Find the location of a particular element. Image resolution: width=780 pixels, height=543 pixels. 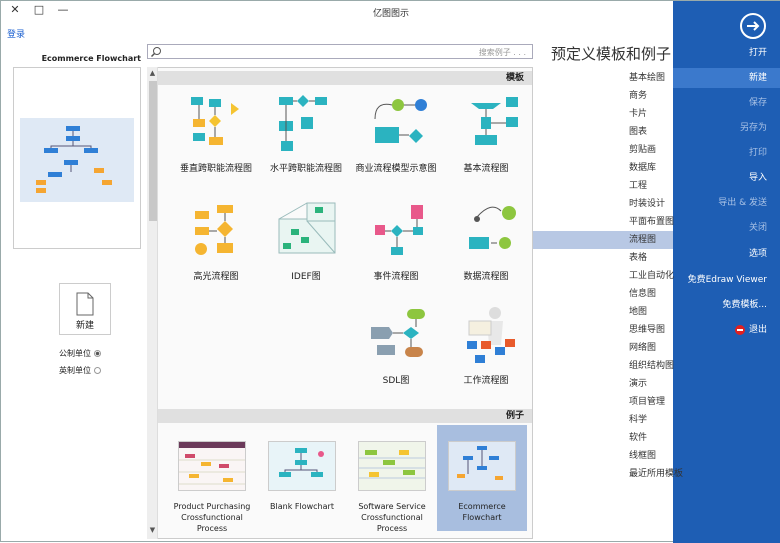

template-basic-flowchart: 基本流程图 is located at coordinates (486, 137).